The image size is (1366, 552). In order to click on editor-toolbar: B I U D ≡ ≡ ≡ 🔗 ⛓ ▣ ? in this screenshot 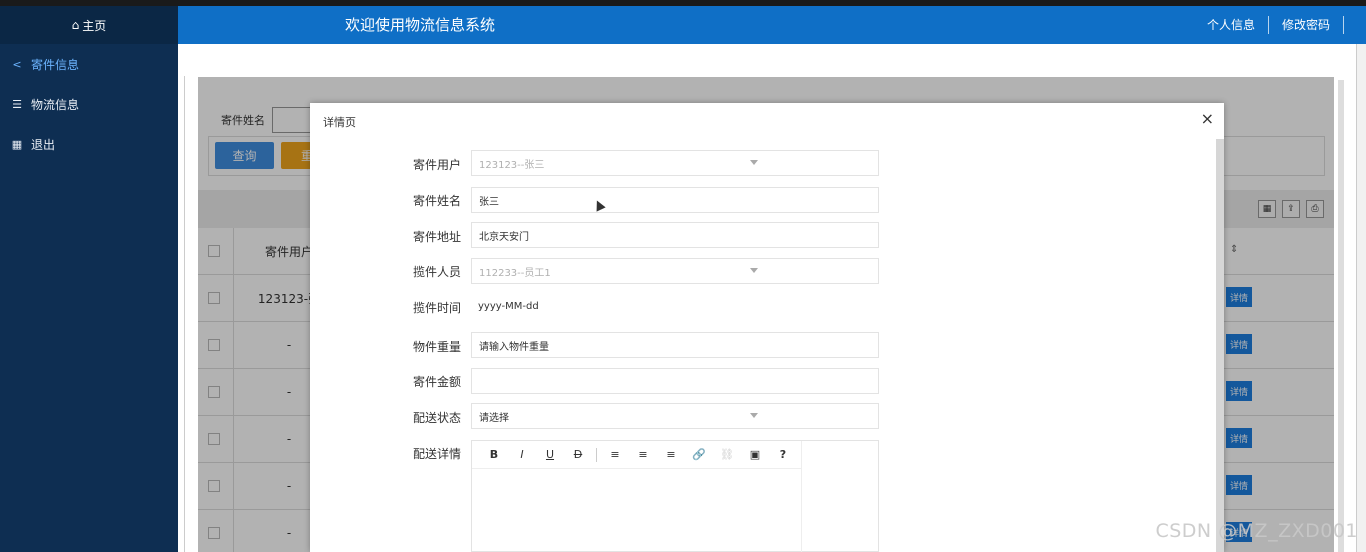, I will do `click(637, 455)`.